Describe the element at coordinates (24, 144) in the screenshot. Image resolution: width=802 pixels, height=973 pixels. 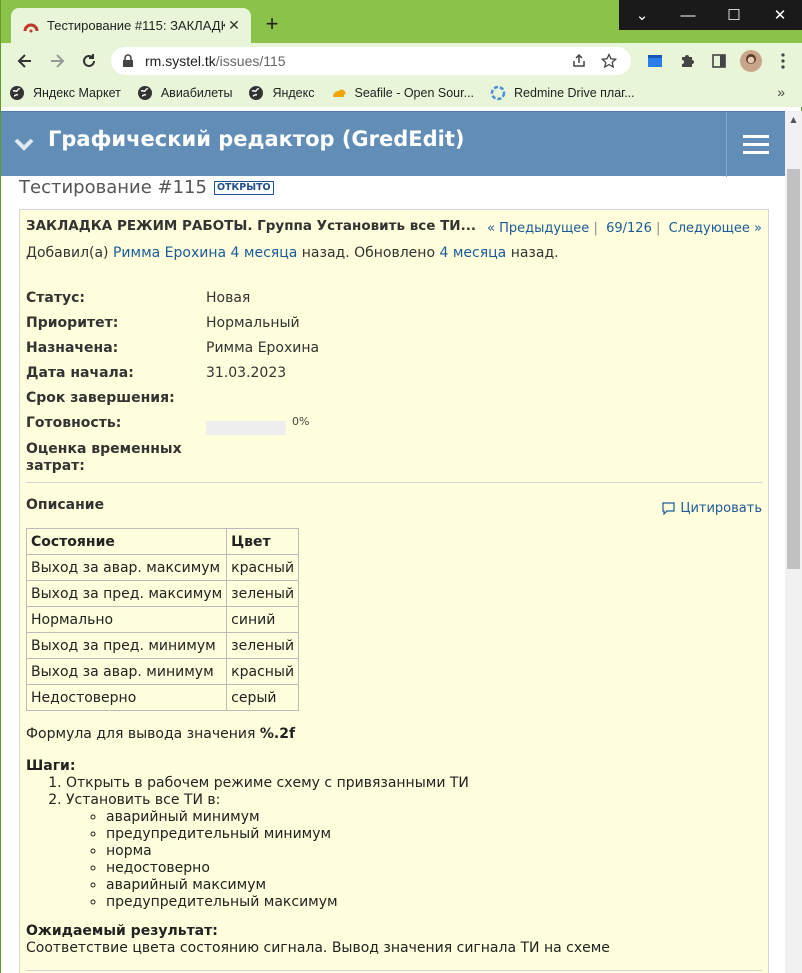
I see `chevron-down-icon` at that location.